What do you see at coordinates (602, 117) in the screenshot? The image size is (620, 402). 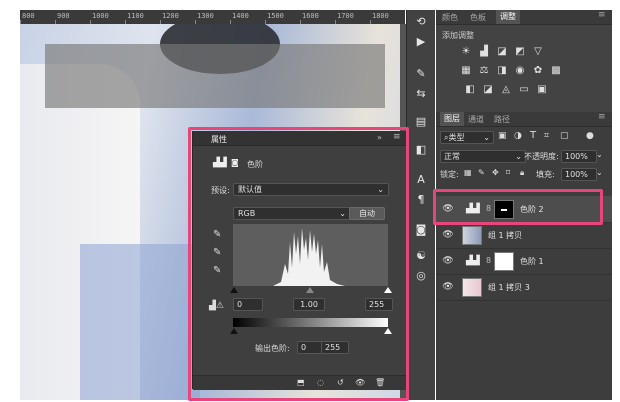 I see `layers-menu-icon: ≡` at bounding box center [602, 117].